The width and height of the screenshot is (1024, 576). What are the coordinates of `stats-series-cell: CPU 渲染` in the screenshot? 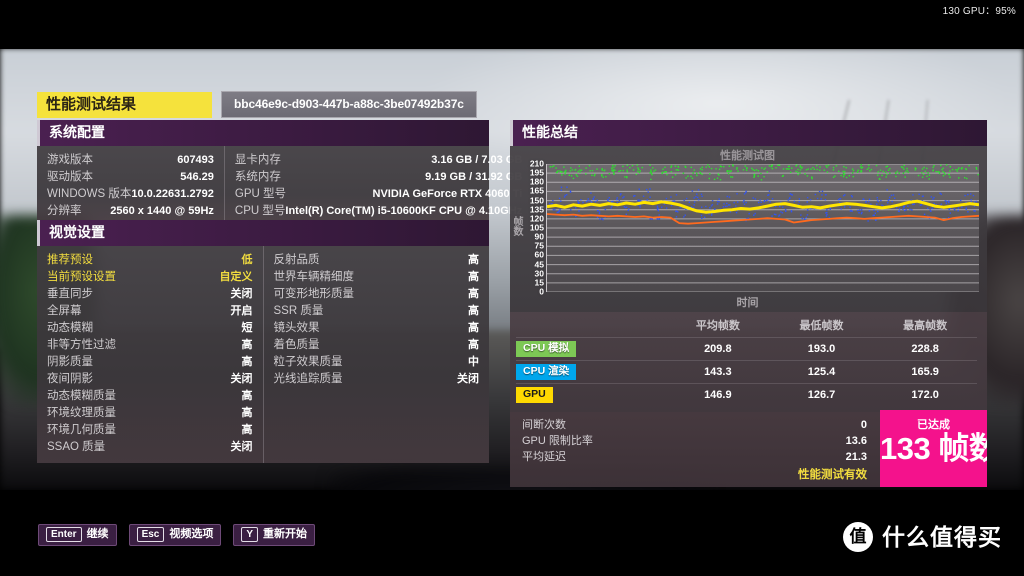 It's located at (591, 372).